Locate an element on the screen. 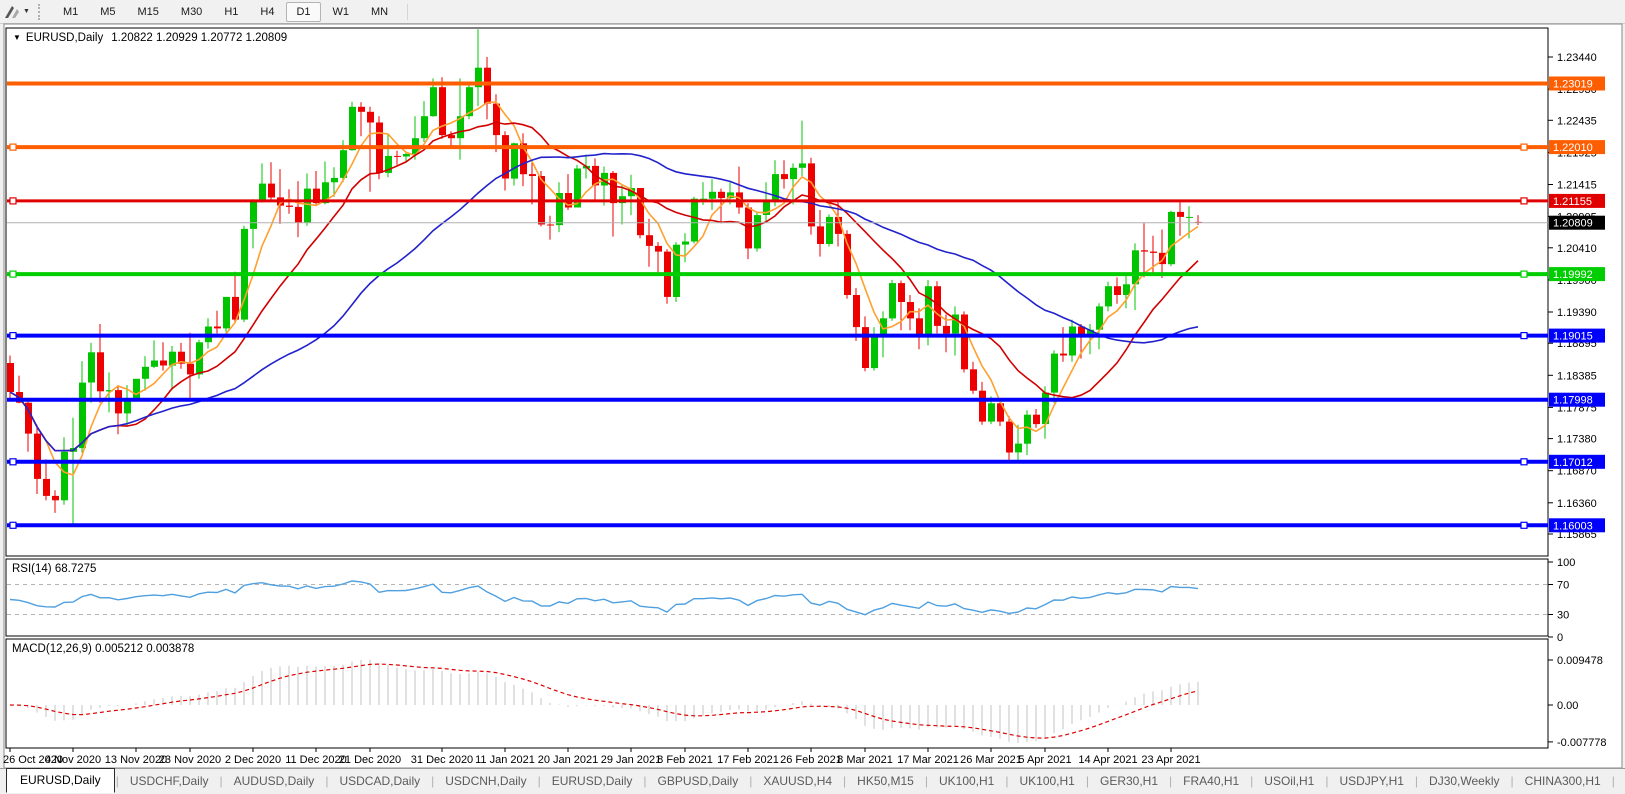  date-label: 17 Feb 2021 is located at coordinates (748, 760).